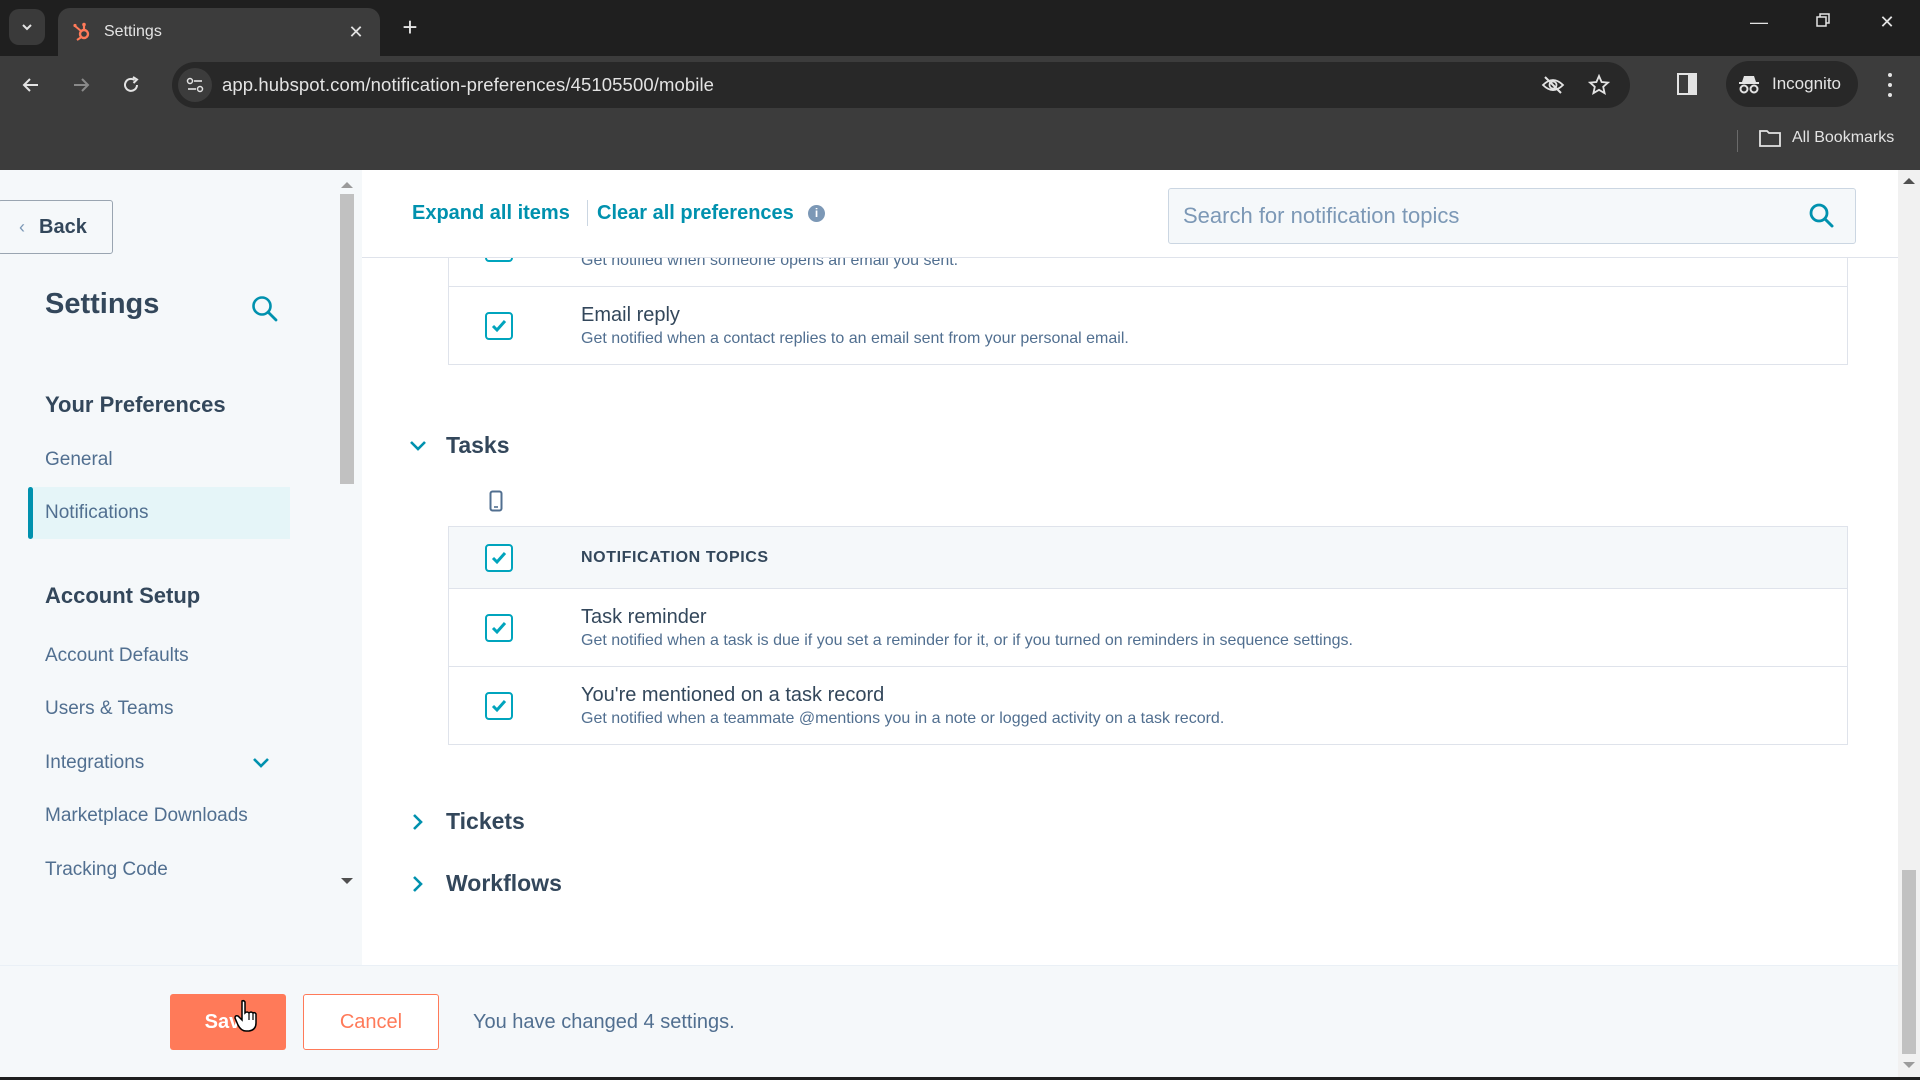  I want to click on hand-pointer-cursor-icon, so click(245, 1015).